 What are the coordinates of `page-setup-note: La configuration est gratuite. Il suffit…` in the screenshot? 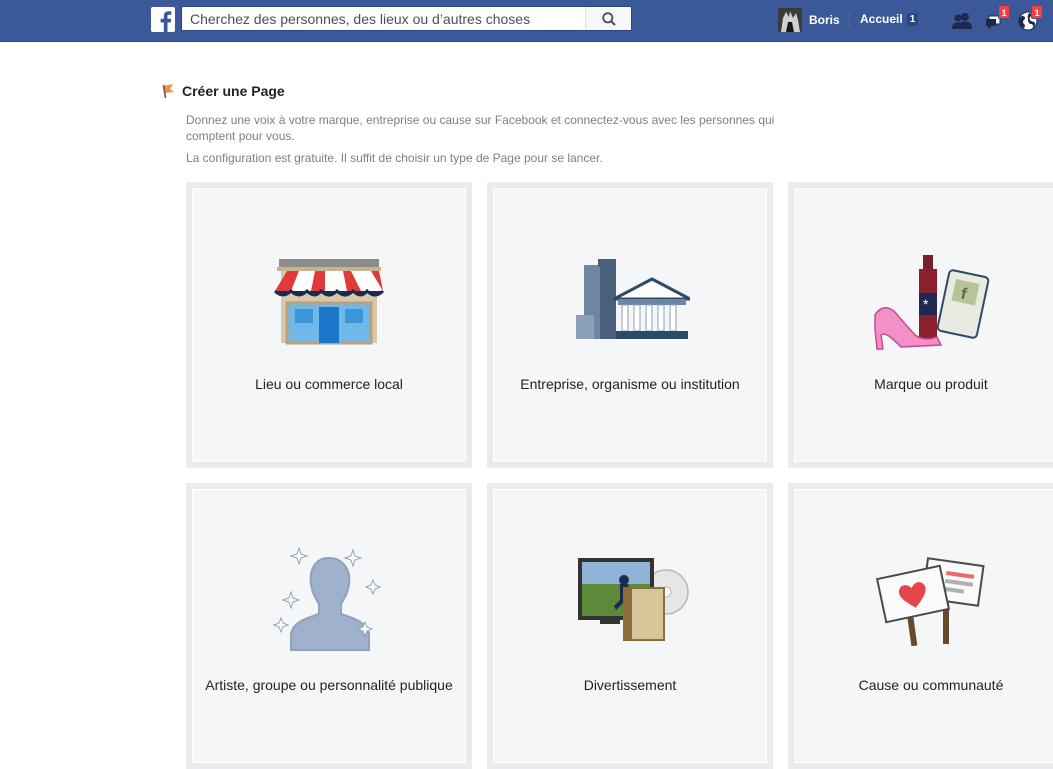 It's located at (394, 158).